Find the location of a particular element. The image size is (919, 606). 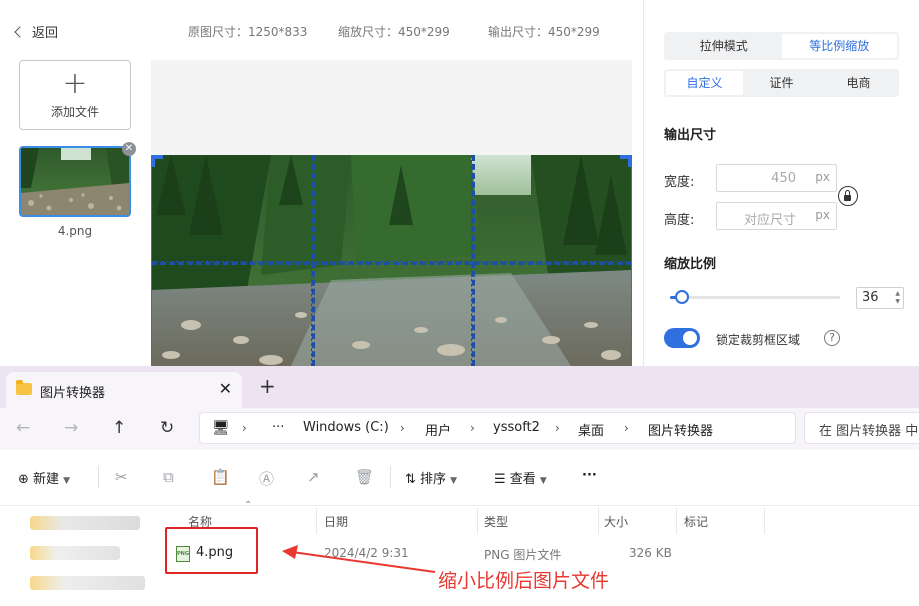

new-tab-icon: + is located at coordinates (267, 386).